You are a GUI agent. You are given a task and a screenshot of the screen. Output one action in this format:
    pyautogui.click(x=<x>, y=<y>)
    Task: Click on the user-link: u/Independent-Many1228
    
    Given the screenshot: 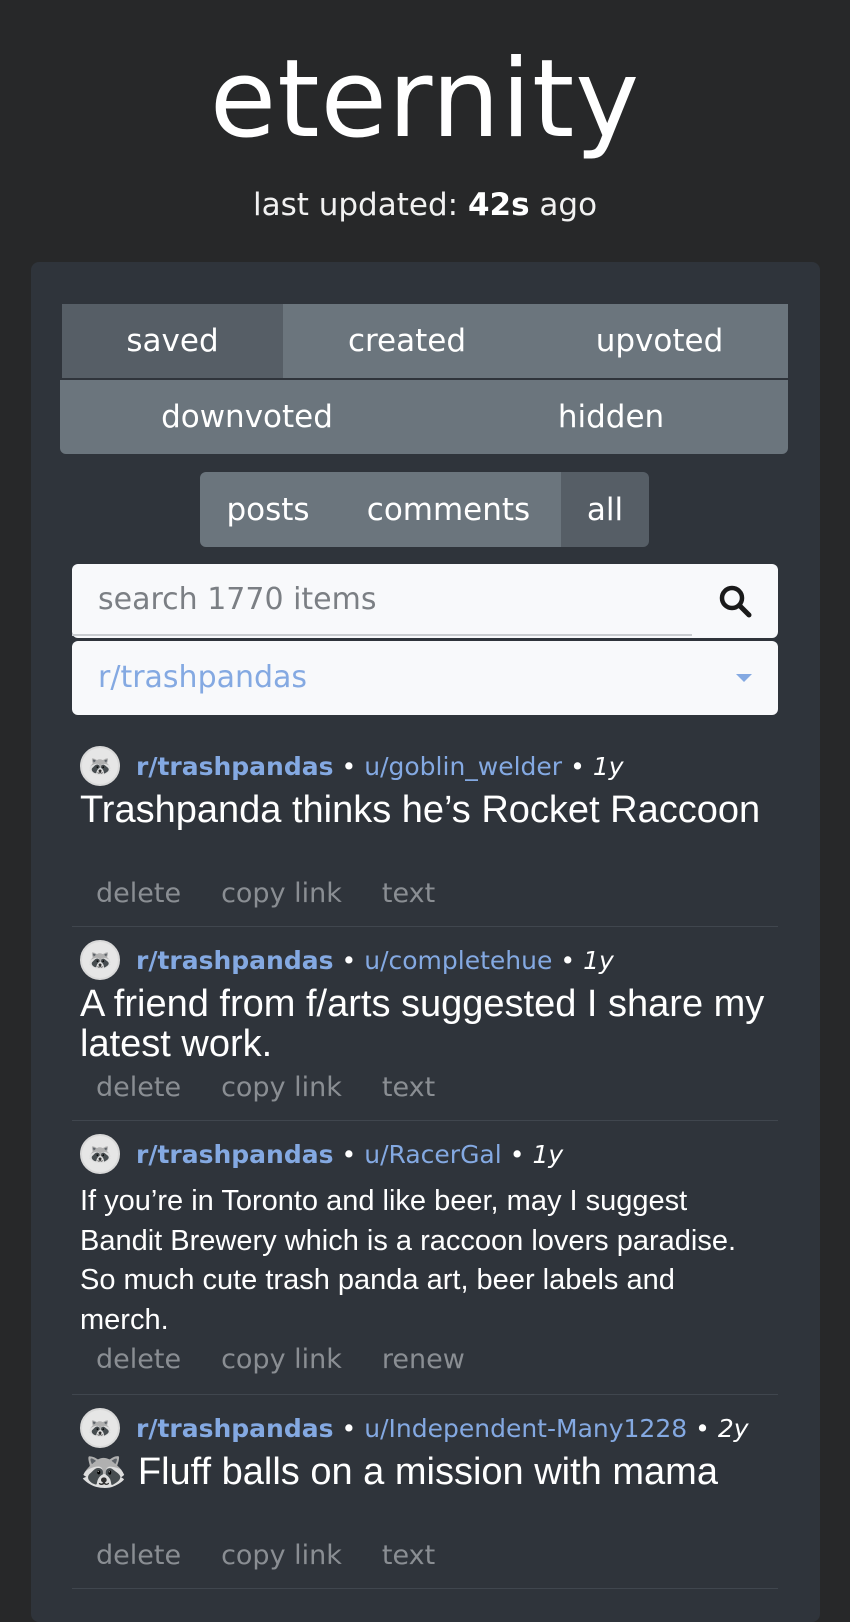 What is the action you would take?
    pyautogui.click(x=525, y=1428)
    